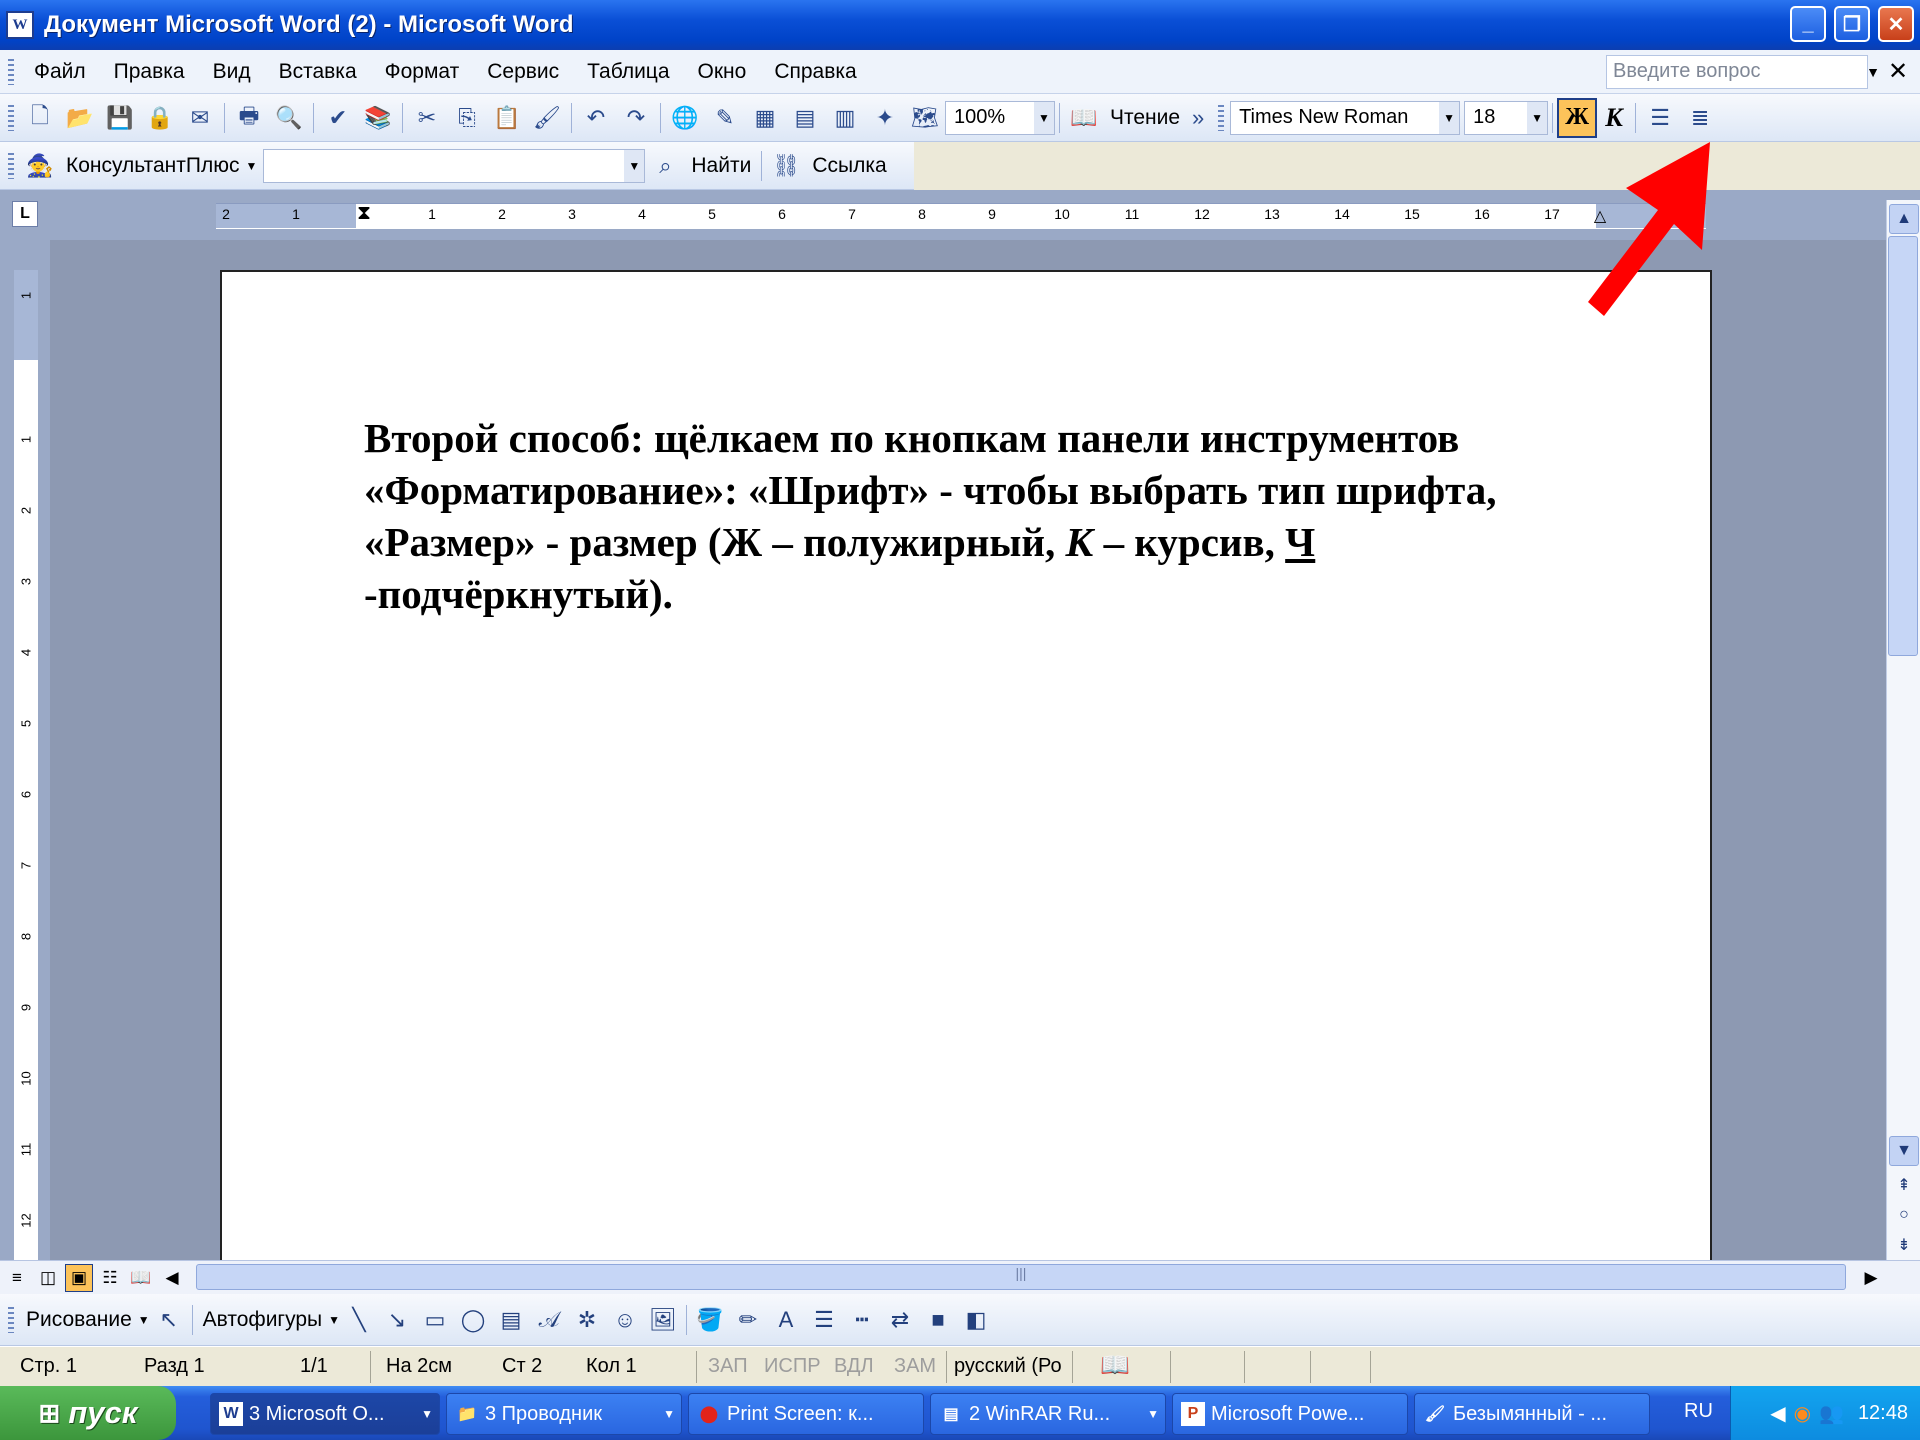  What do you see at coordinates (141, 1278) in the screenshot?
I see `reading-layout-icon: 📖` at bounding box center [141, 1278].